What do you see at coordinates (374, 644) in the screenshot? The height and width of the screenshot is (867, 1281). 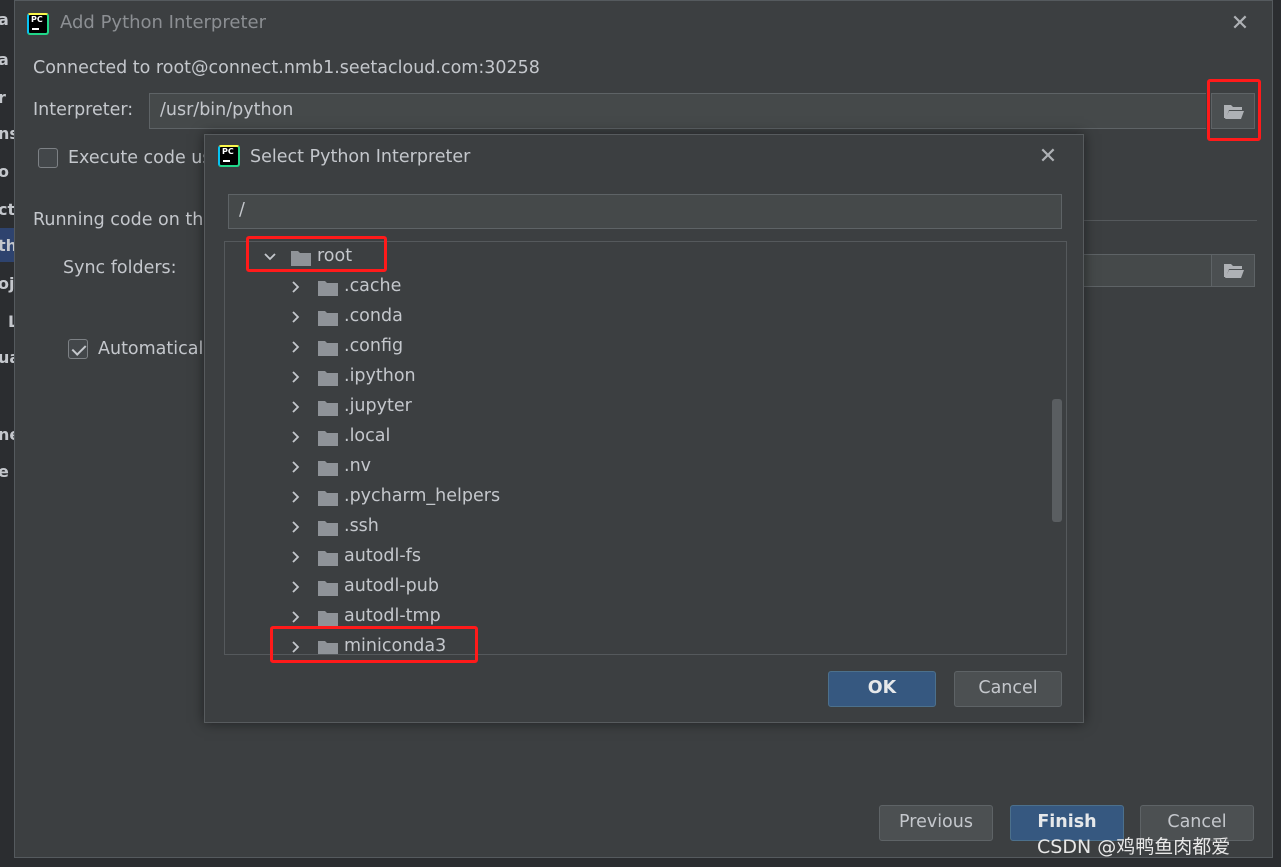 I see `highlight-box-miniconda3` at bounding box center [374, 644].